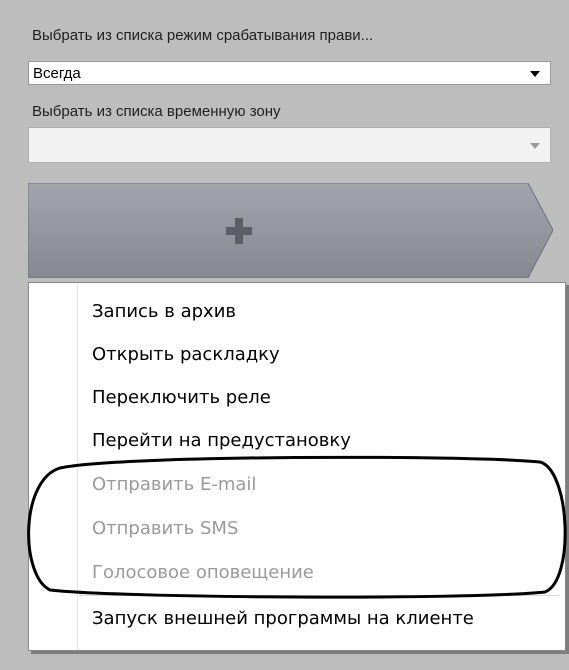  Describe the element at coordinates (289, 145) in the screenshot. I see `time-zone-select` at that location.